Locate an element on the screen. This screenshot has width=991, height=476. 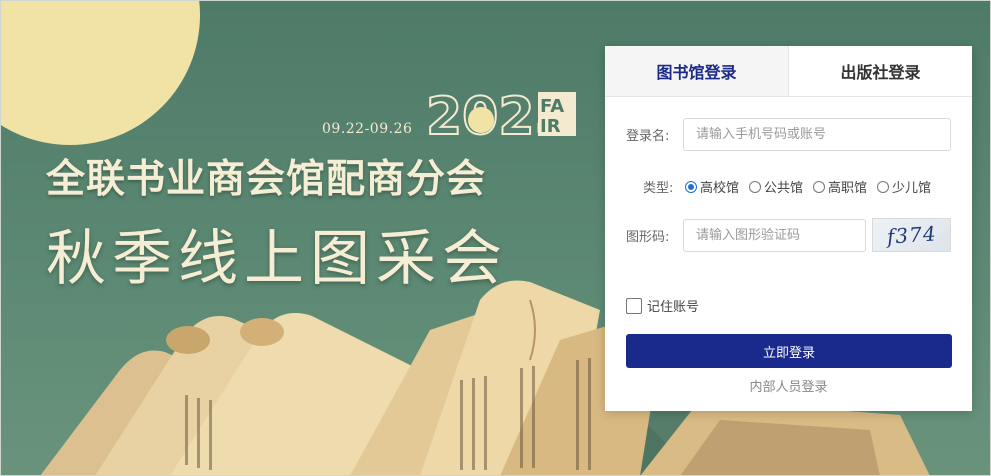
radio-public-library: 公共馆 is located at coordinates (776, 186).